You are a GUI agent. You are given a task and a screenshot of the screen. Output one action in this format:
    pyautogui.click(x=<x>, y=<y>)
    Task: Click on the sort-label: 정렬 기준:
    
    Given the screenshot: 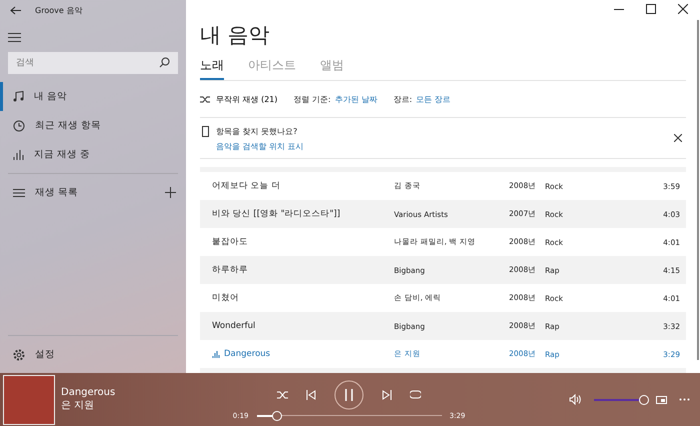 What is the action you would take?
    pyautogui.click(x=312, y=99)
    